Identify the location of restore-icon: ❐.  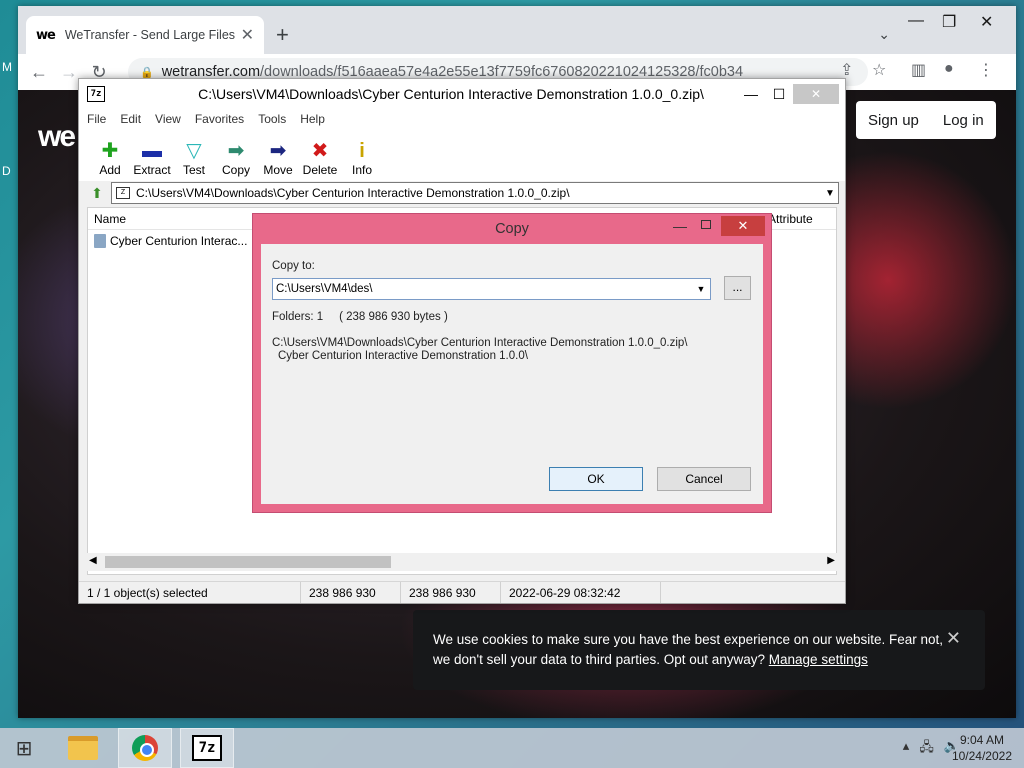
(949, 22).